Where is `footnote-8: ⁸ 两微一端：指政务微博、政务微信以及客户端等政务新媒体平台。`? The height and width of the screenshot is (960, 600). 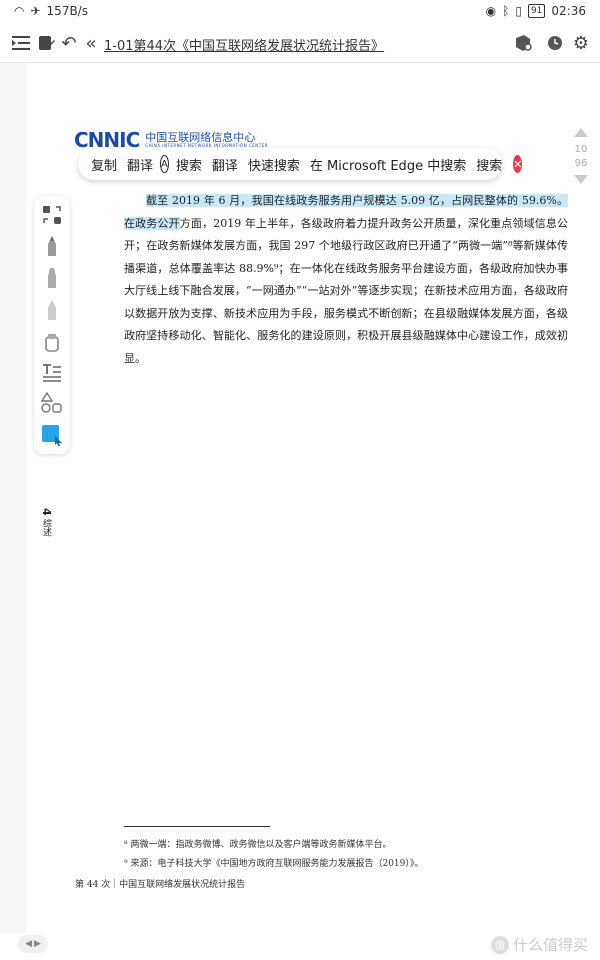 footnote-8: ⁸ 两微一端：指政务微博、政务微信以及客户端等政务新媒体平台。 is located at coordinates (258, 845).